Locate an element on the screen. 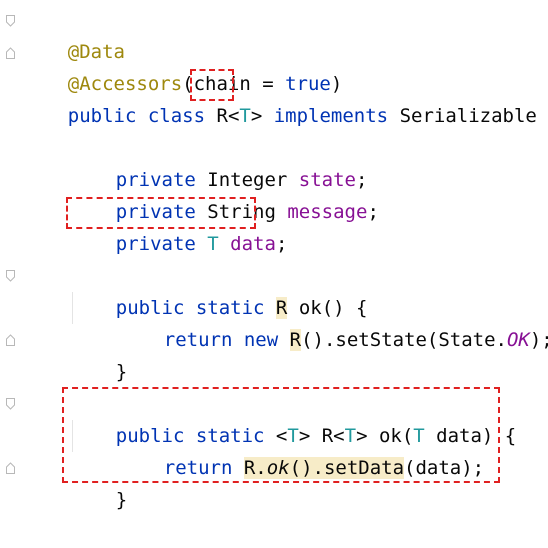 This screenshot has width=548, height=548. code-text: < is located at coordinates (233, 116).